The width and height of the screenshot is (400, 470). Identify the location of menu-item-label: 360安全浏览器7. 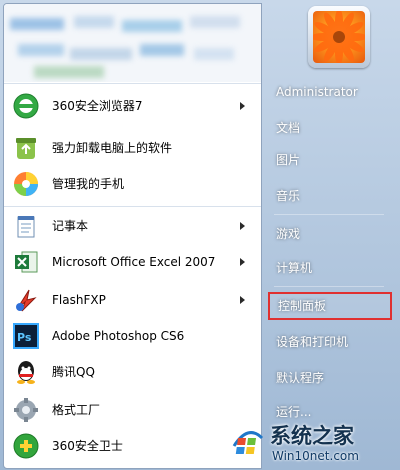
(97, 106).